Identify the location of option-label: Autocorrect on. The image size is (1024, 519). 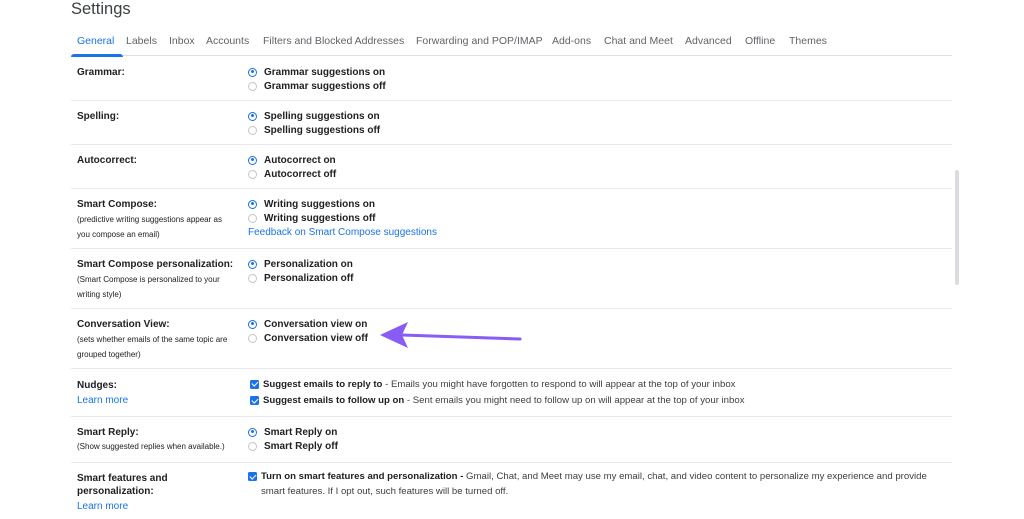
(300, 160).